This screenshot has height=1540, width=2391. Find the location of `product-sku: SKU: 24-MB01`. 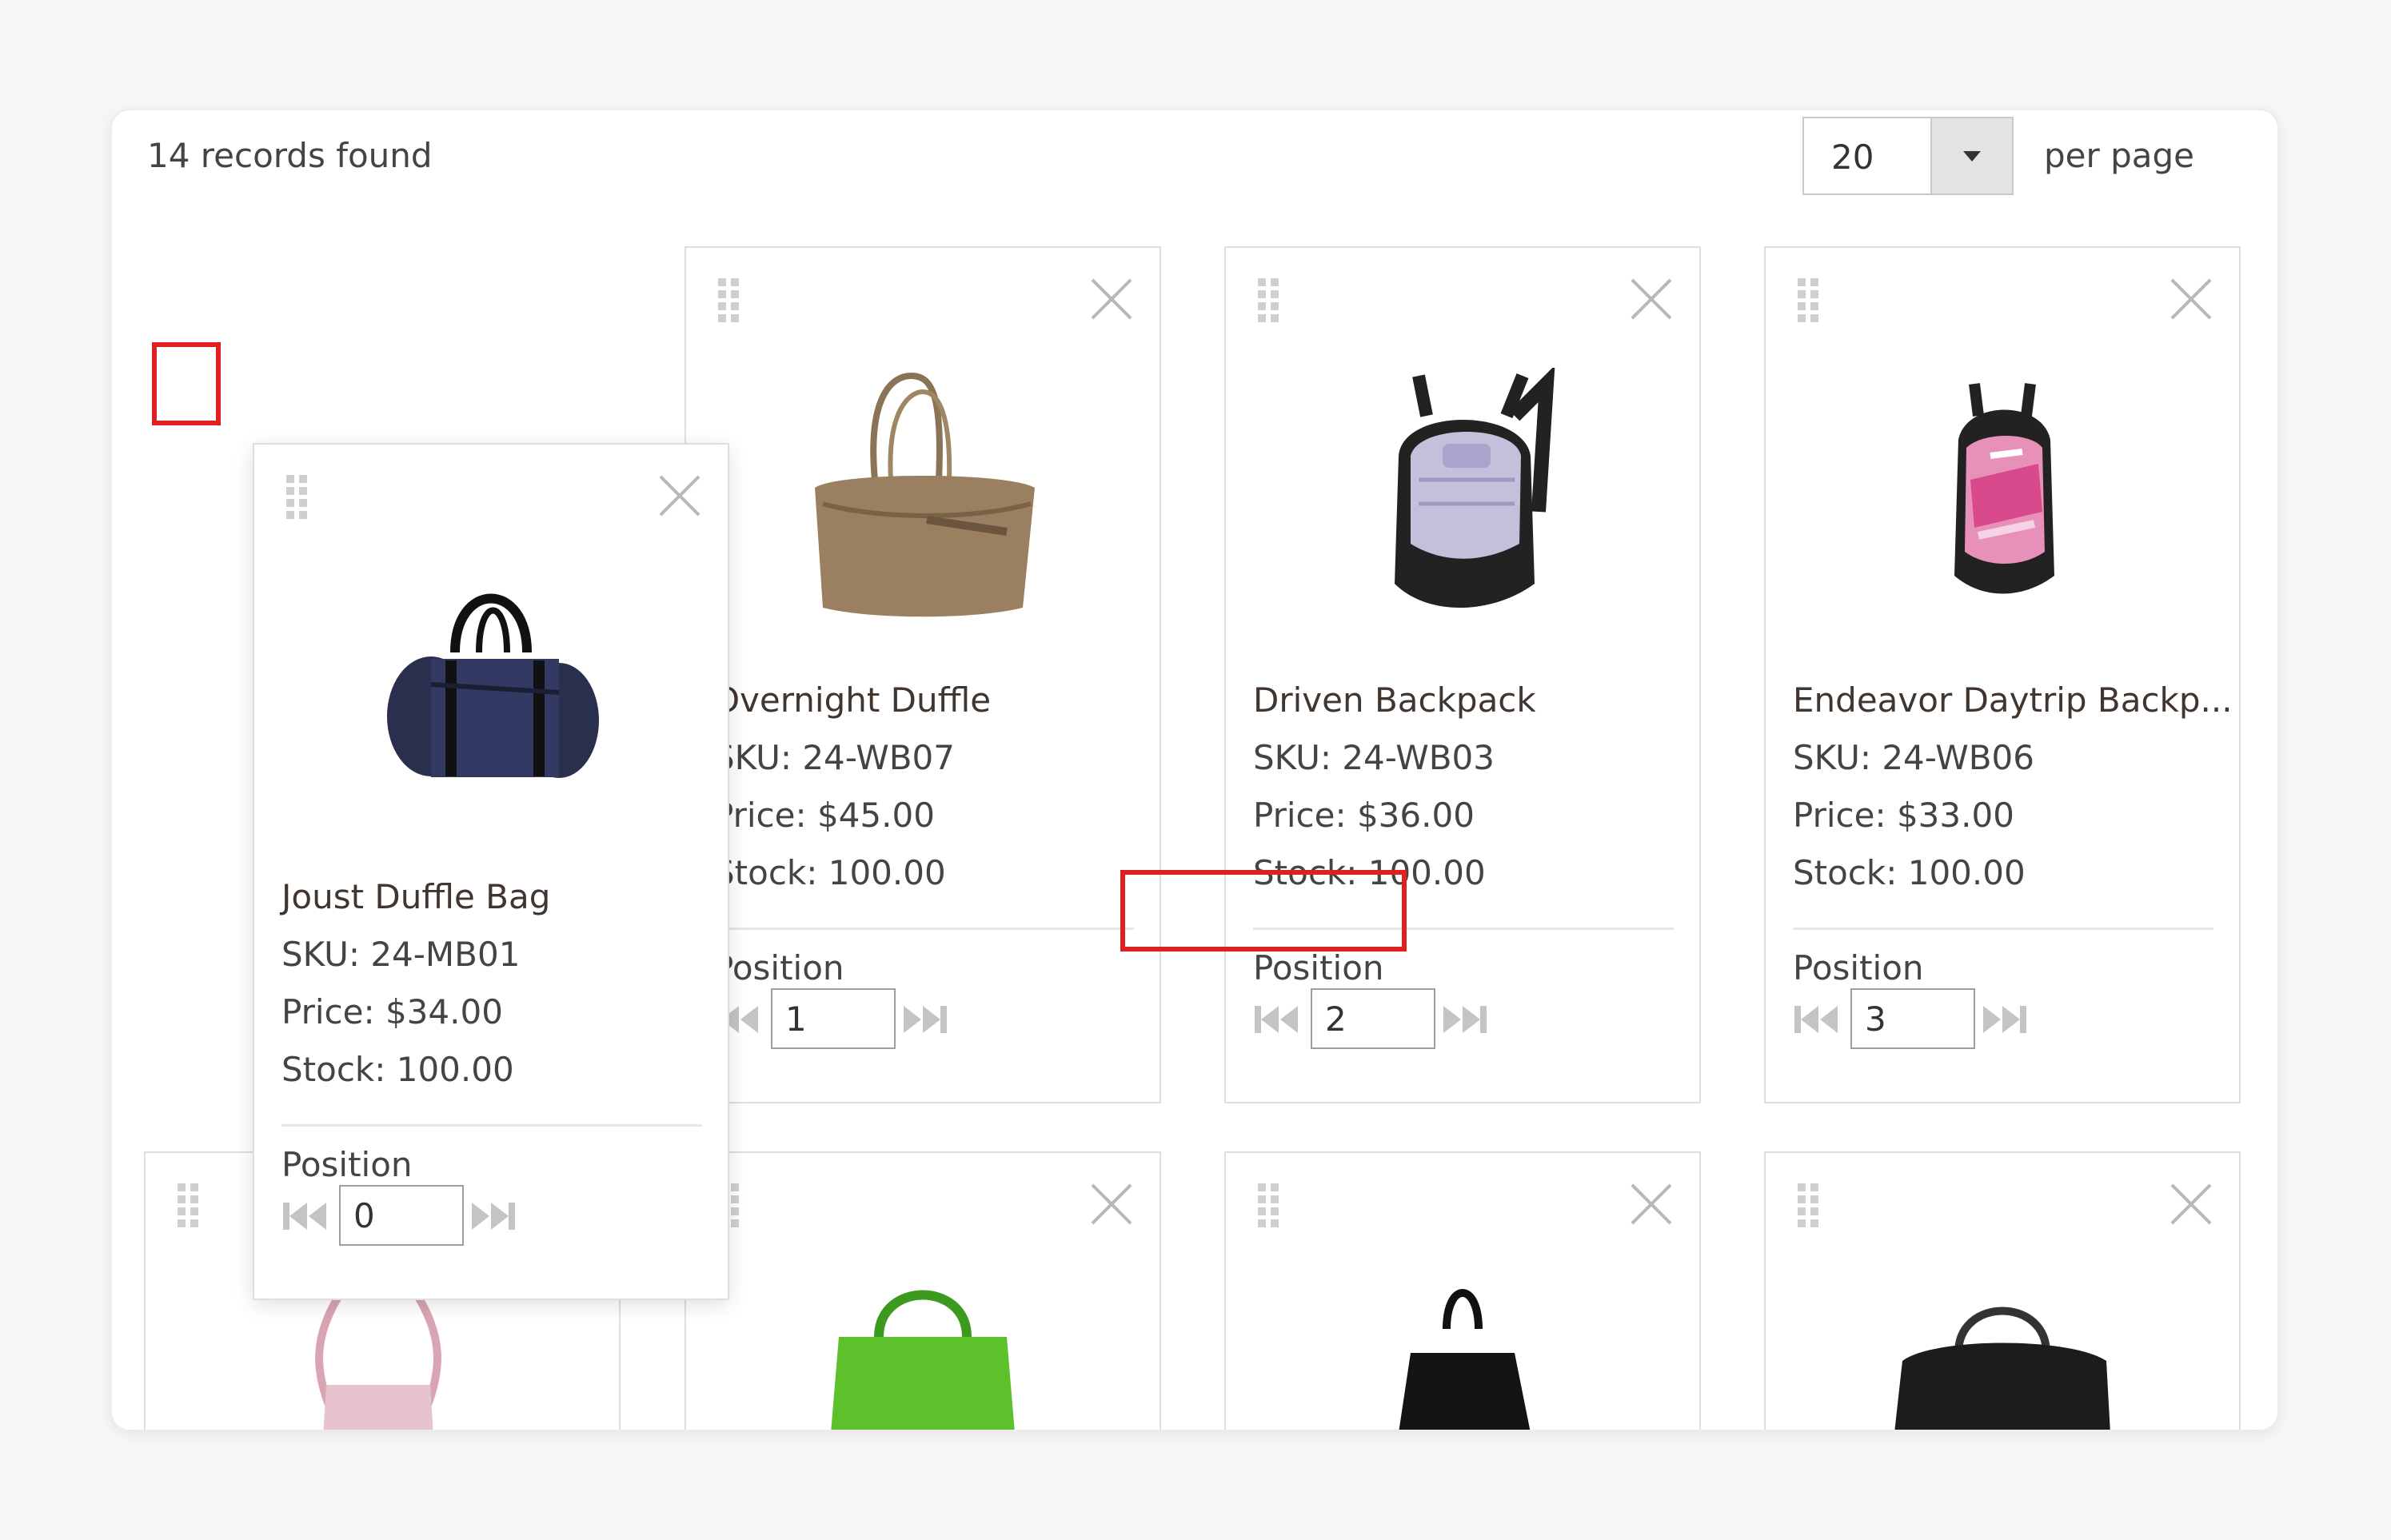

product-sku: SKU: 24-MB01 is located at coordinates (401, 954).